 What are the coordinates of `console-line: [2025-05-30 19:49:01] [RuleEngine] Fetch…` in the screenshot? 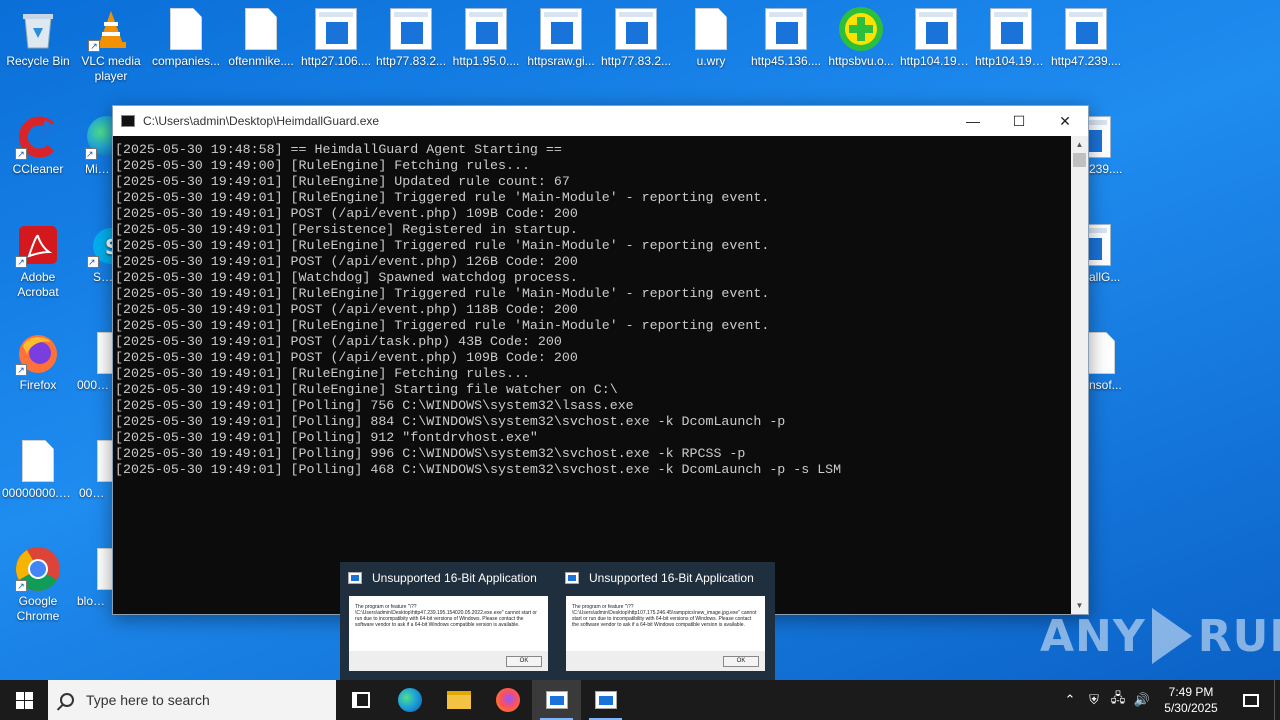 It's located at (322, 373).